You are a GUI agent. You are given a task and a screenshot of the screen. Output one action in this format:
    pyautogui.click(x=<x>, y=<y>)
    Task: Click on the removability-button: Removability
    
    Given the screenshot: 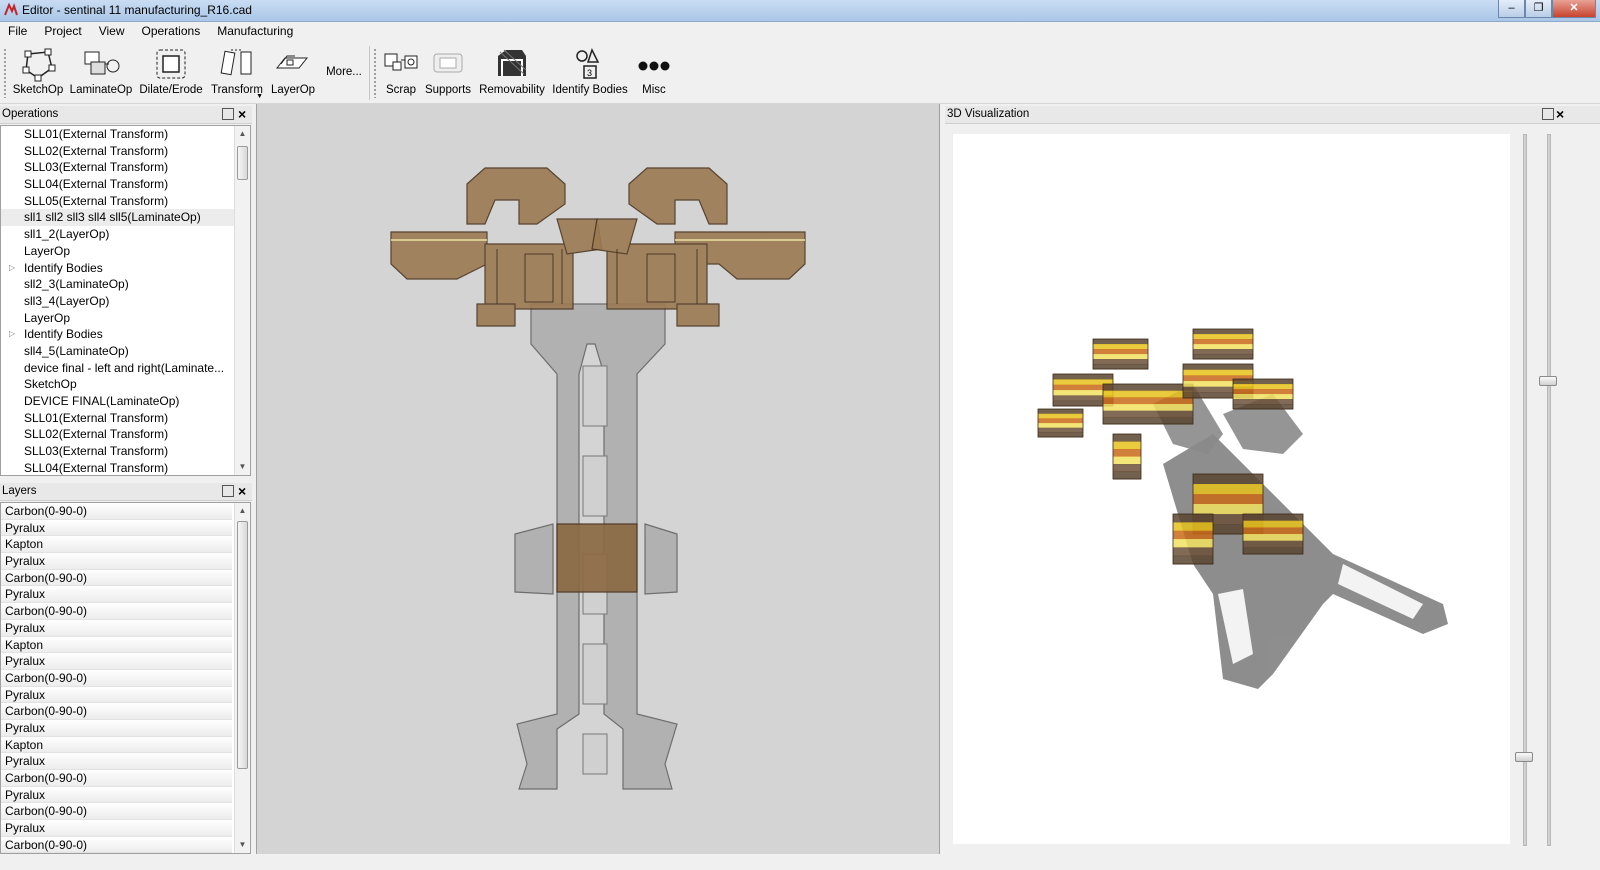 What is the action you would take?
    pyautogui.click(x=512, y=74)
    